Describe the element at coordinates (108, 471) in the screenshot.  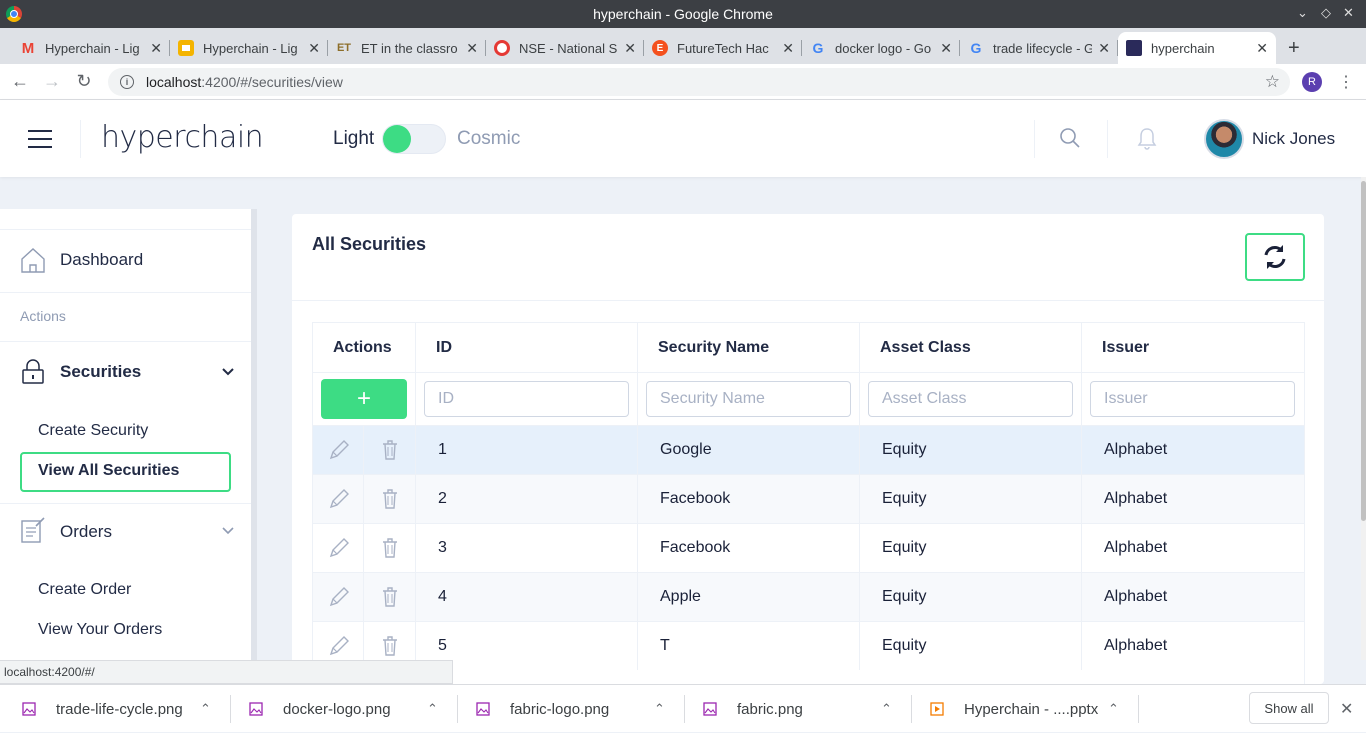
I see `sidebar-item-view-all-securities: View All Securities` at that location.